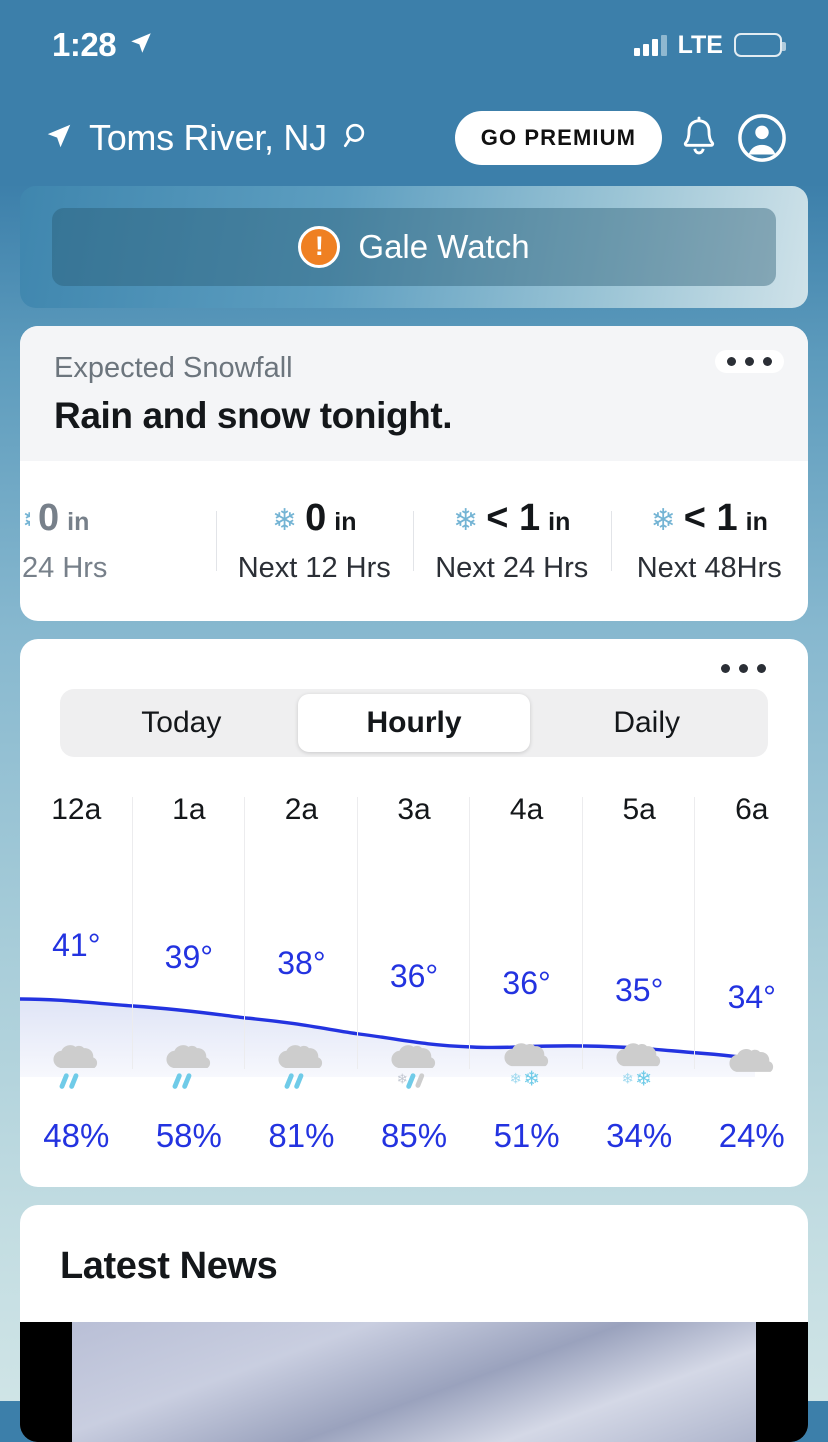 The height and width of the screenshot is (1442, 828). Describe the element at coordinates (700, 44) in the screenshot. I see `network-type-label: LTE` at that location.